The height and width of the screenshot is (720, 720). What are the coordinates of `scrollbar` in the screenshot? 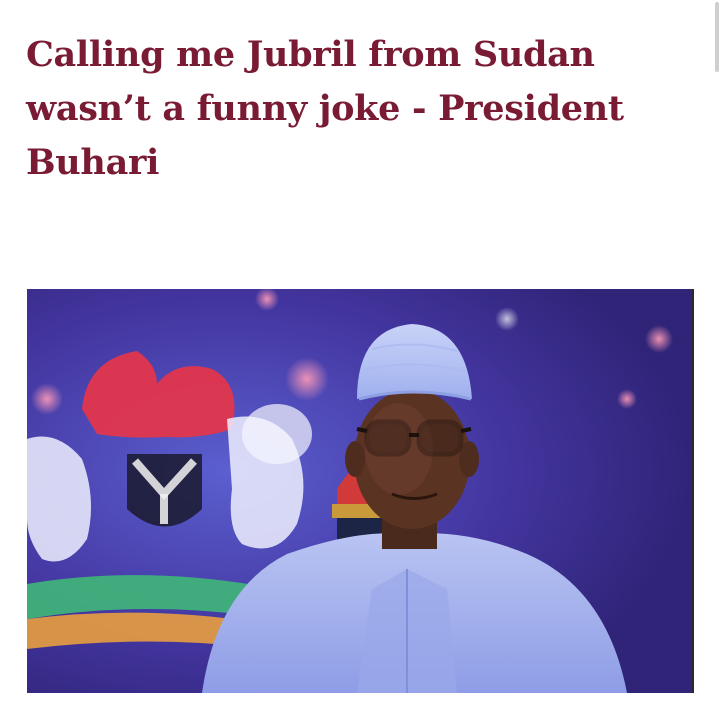 It's located at (716, 360).